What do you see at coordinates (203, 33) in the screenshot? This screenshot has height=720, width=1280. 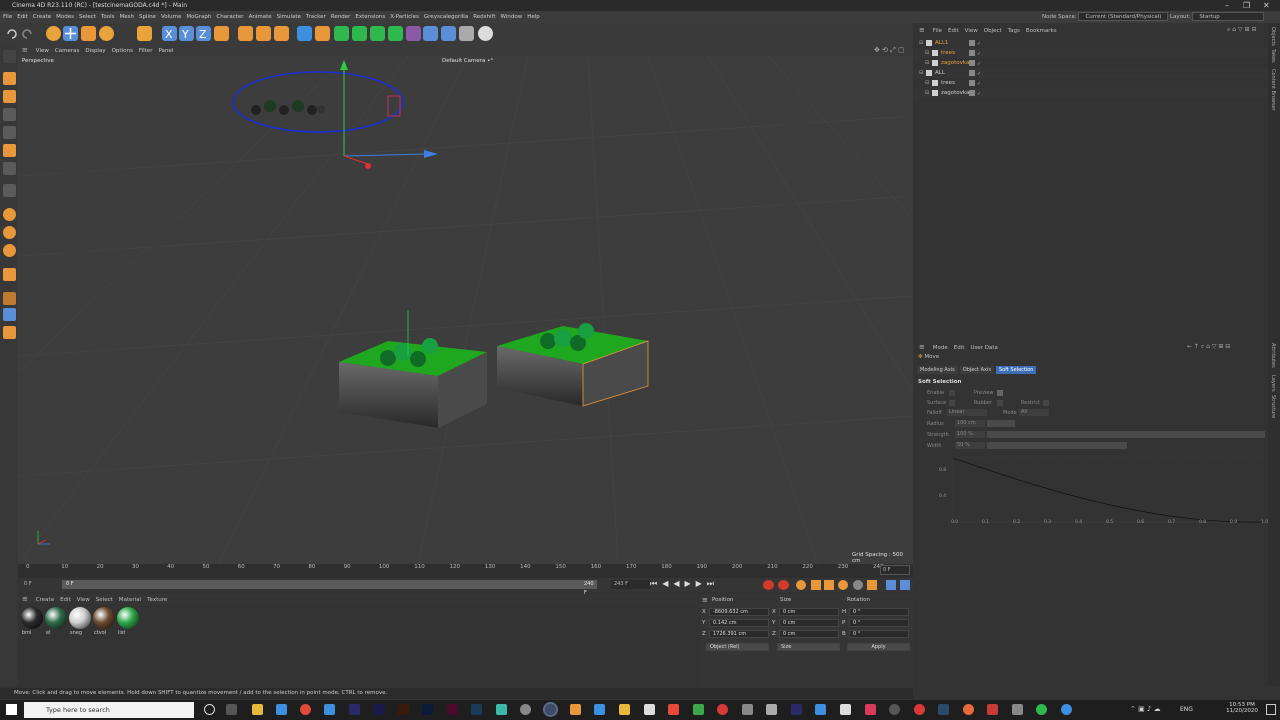 I see `z-axis-lock-icon: Z` at bounding box center [203, 33].